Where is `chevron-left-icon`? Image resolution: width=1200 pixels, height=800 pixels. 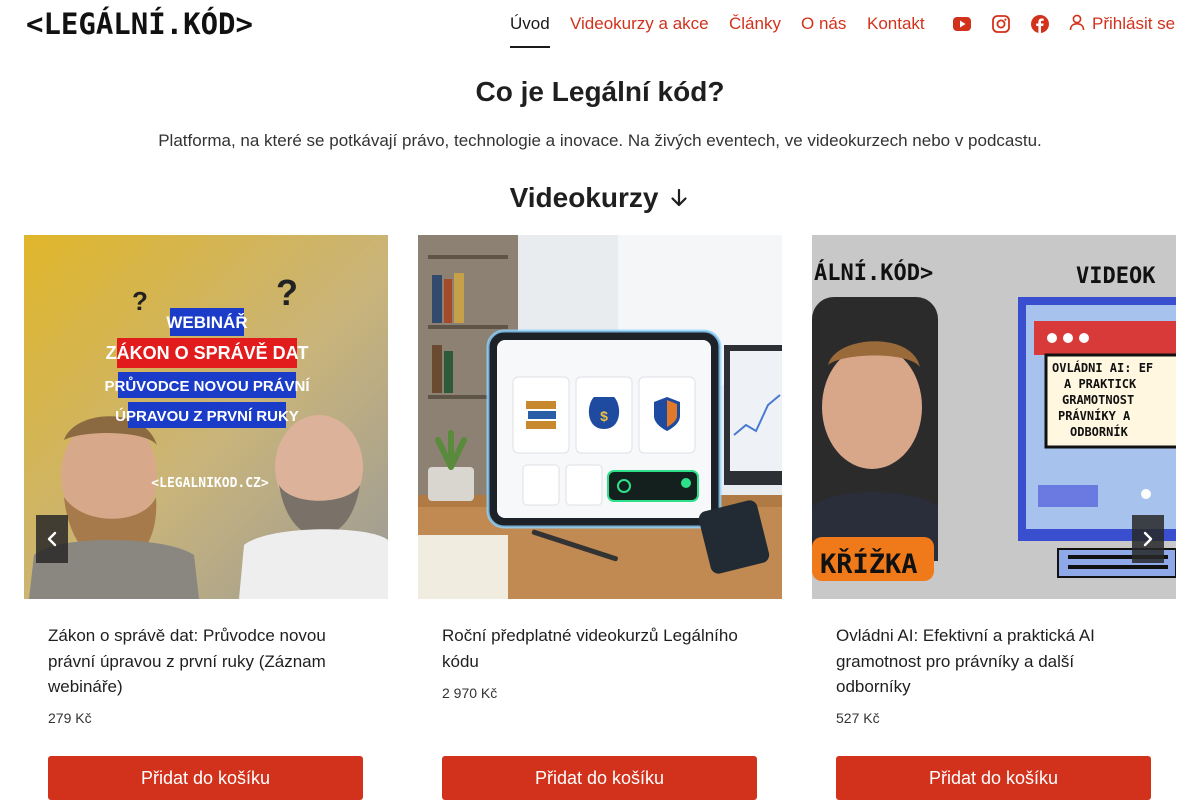
chevron-left-icon is located at coordinates (52, 539).